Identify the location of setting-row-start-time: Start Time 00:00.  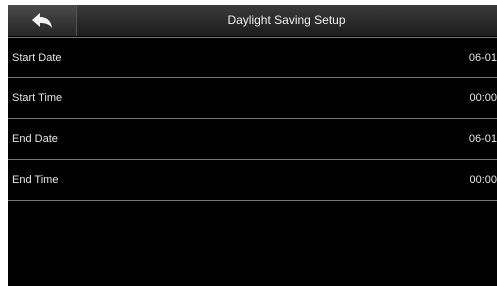
(252, 98).